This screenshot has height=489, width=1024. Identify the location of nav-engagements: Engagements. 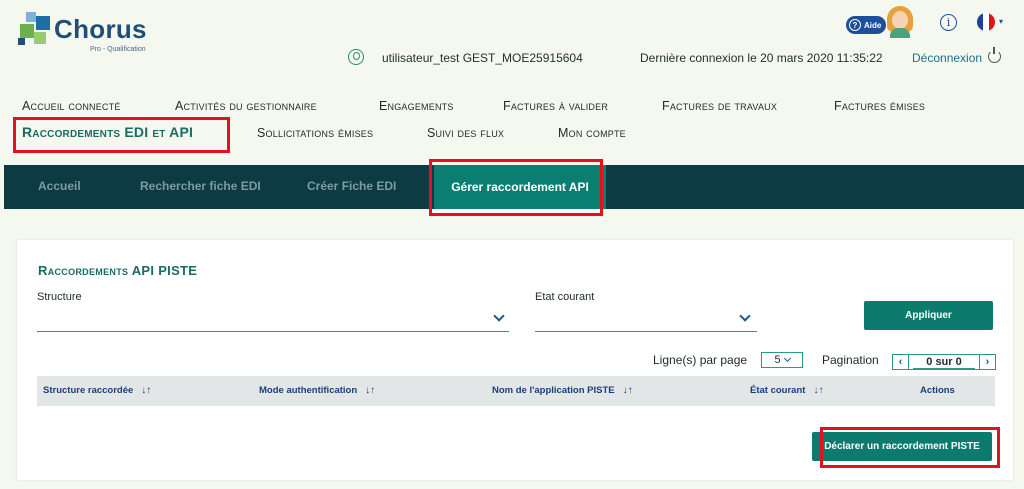
(416, 106).